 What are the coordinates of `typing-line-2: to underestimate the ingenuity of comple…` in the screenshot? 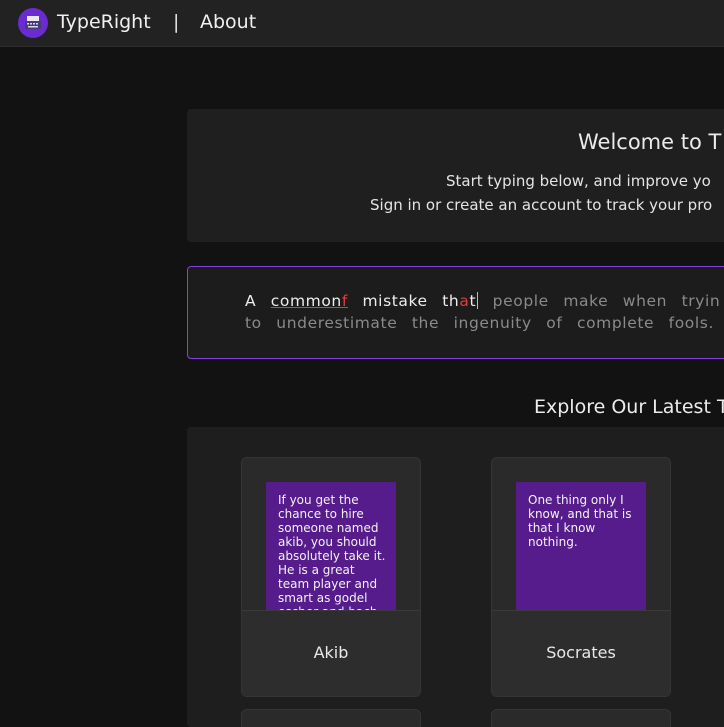 It's located at (479, 323).